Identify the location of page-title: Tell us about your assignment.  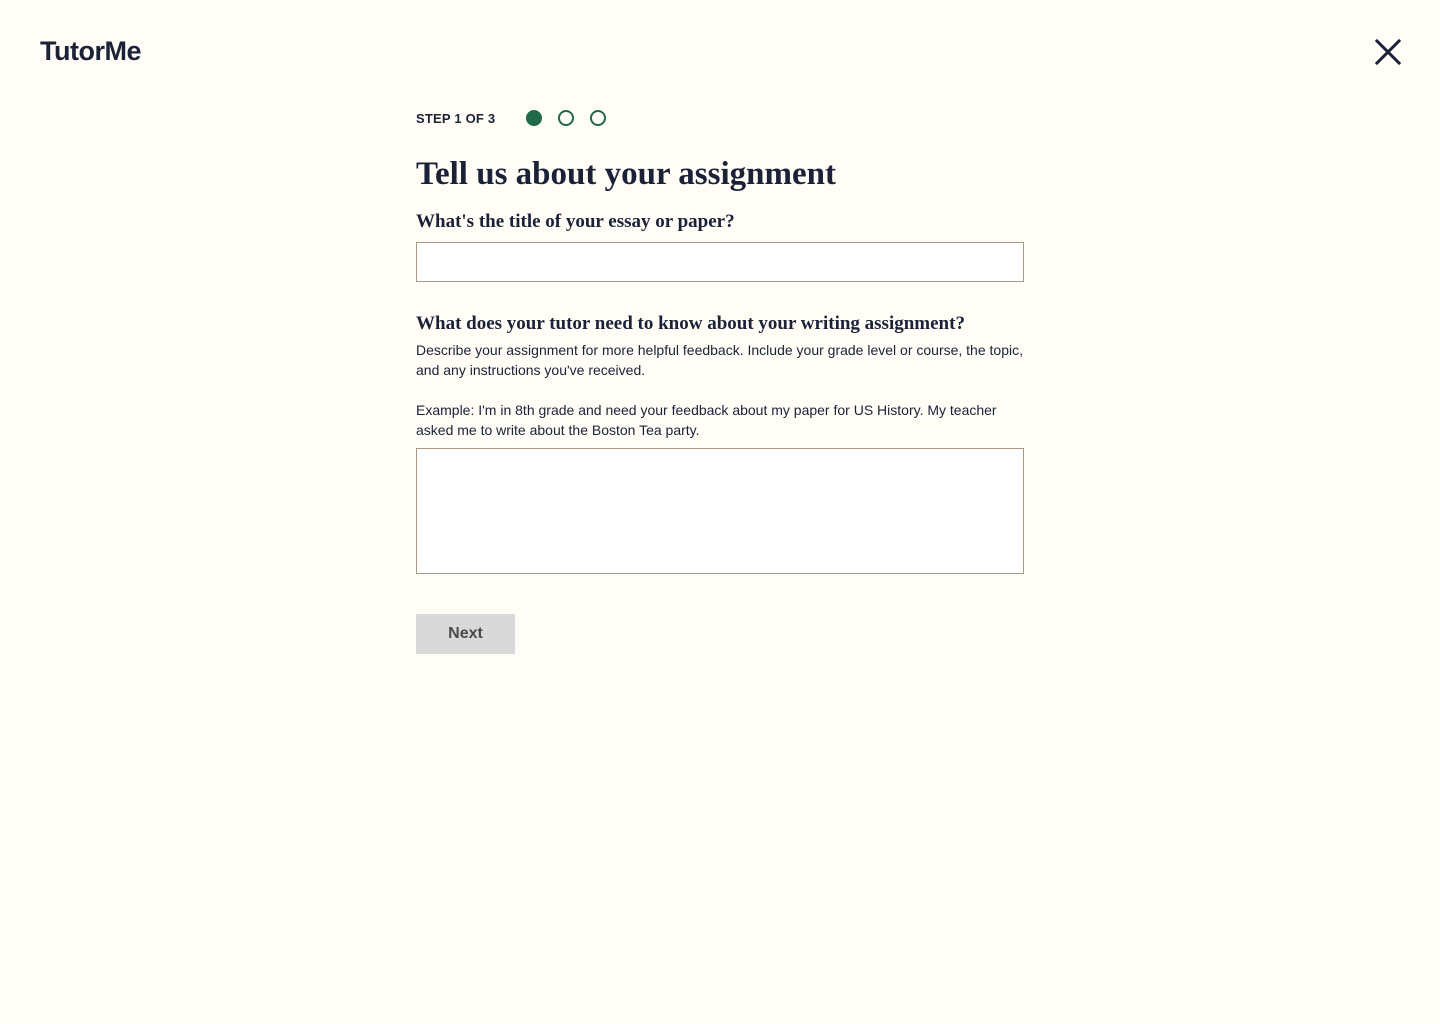
(626, 174).